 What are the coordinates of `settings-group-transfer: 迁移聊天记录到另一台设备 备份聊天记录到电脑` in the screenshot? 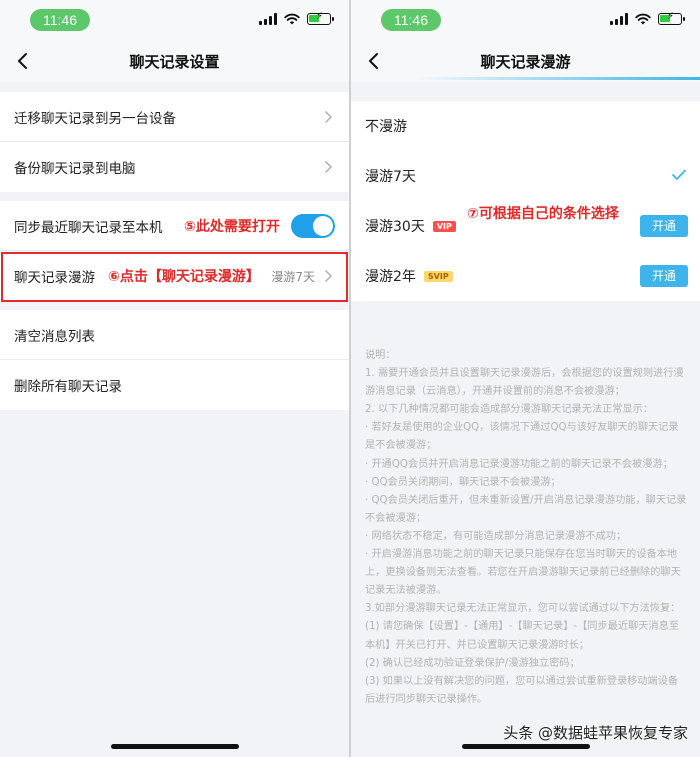 It's located at (174, 142).